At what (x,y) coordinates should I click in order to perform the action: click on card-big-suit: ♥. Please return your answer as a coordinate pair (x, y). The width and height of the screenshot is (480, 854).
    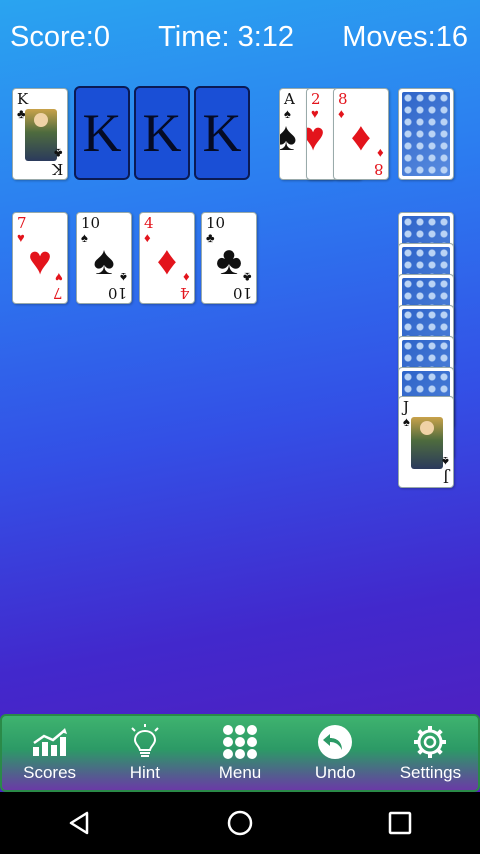
    Looking at the image, I should click on (320, 137).